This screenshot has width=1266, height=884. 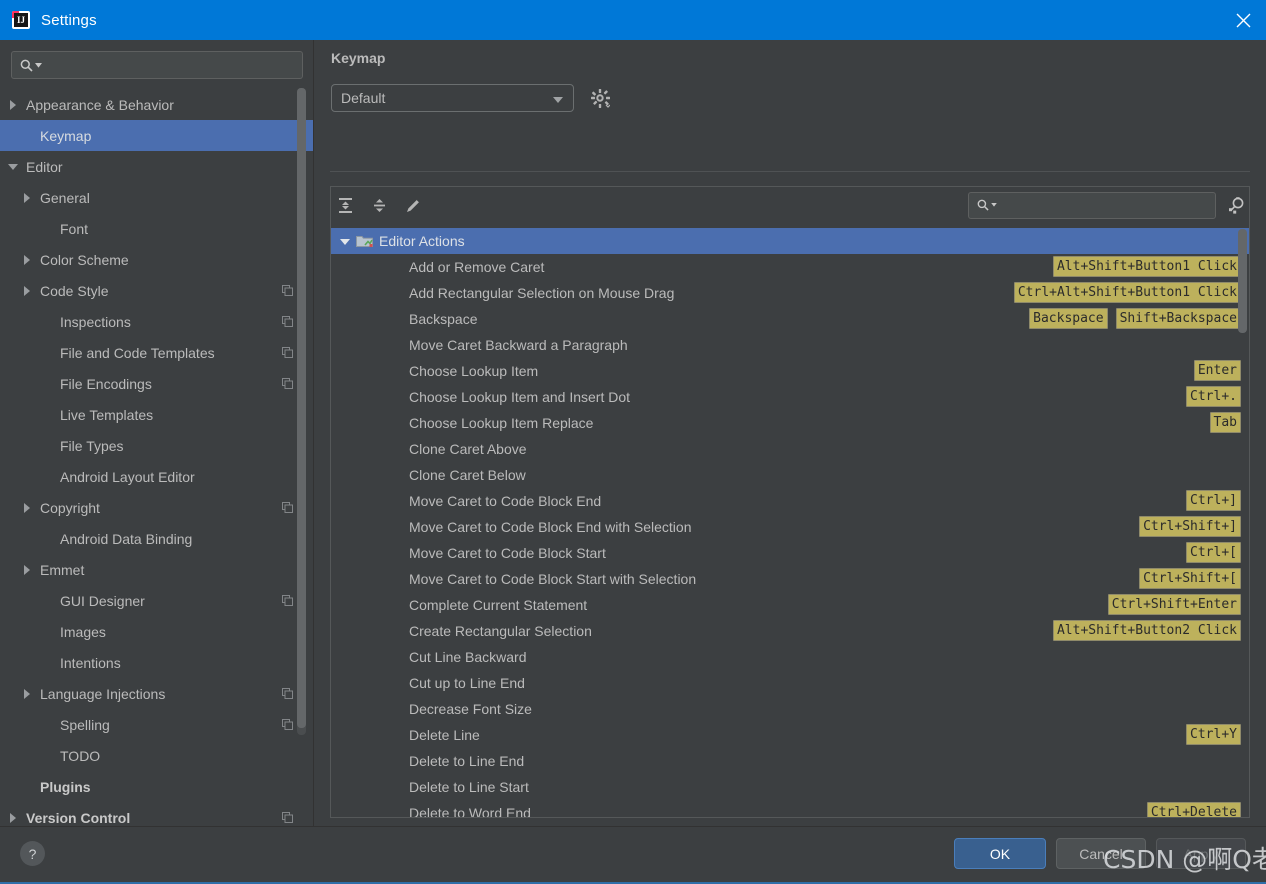 What do you see at coordinates (66, 135) in the screenshot?
I see `sidebar-item-label: Keymap` at bounding box center [66, 135].